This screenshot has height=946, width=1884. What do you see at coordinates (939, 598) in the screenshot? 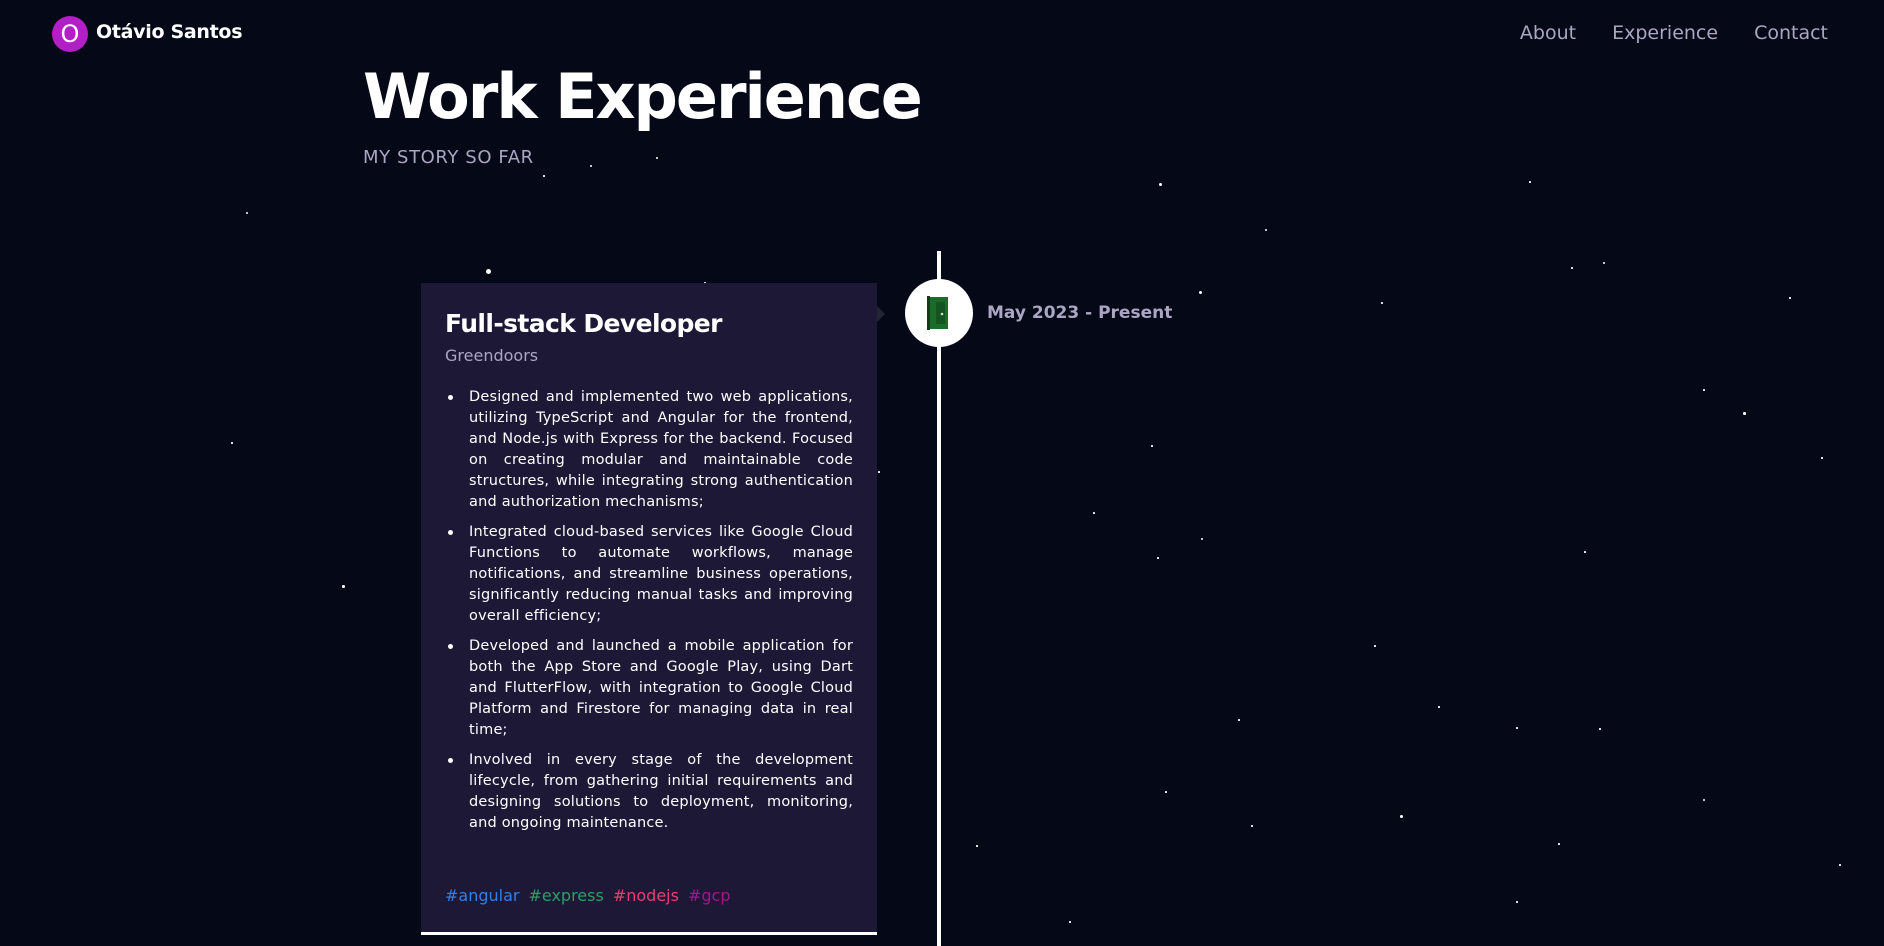
I see `timeline-line` at bounding box center [939, 598].